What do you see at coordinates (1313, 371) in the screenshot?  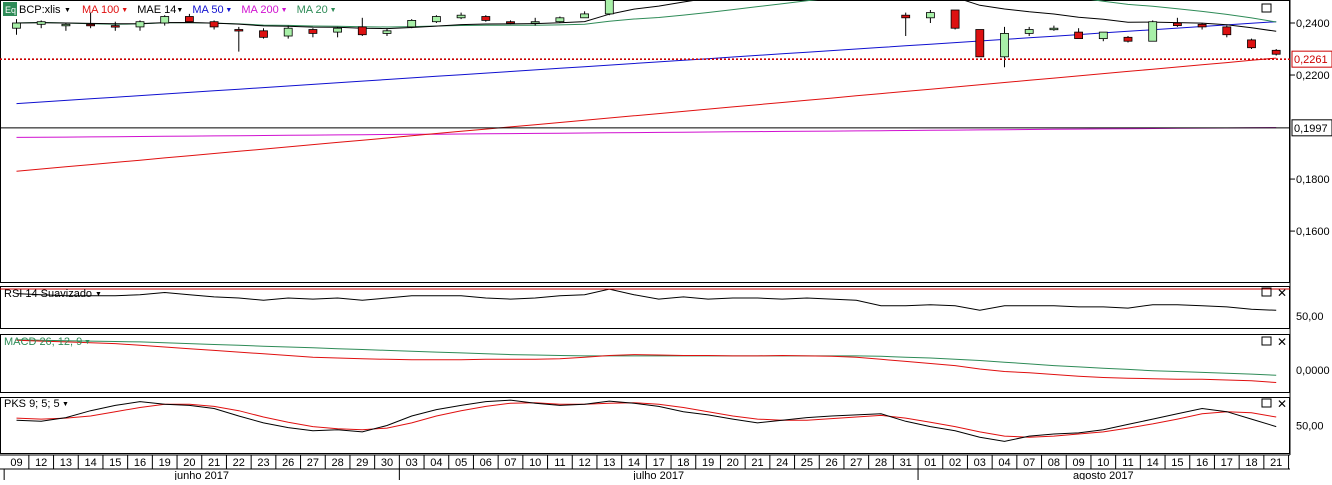 I see `macd-tick-label: 0,0000` at bounding box center [1313, 371].